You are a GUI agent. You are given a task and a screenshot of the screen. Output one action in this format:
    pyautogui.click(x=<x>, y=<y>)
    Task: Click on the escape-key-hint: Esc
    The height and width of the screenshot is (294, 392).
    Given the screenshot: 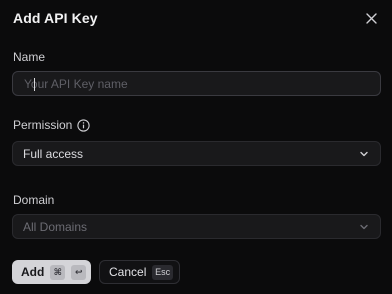 What is the action you would take?
    pyautogui.click(x=162, y=272)
    